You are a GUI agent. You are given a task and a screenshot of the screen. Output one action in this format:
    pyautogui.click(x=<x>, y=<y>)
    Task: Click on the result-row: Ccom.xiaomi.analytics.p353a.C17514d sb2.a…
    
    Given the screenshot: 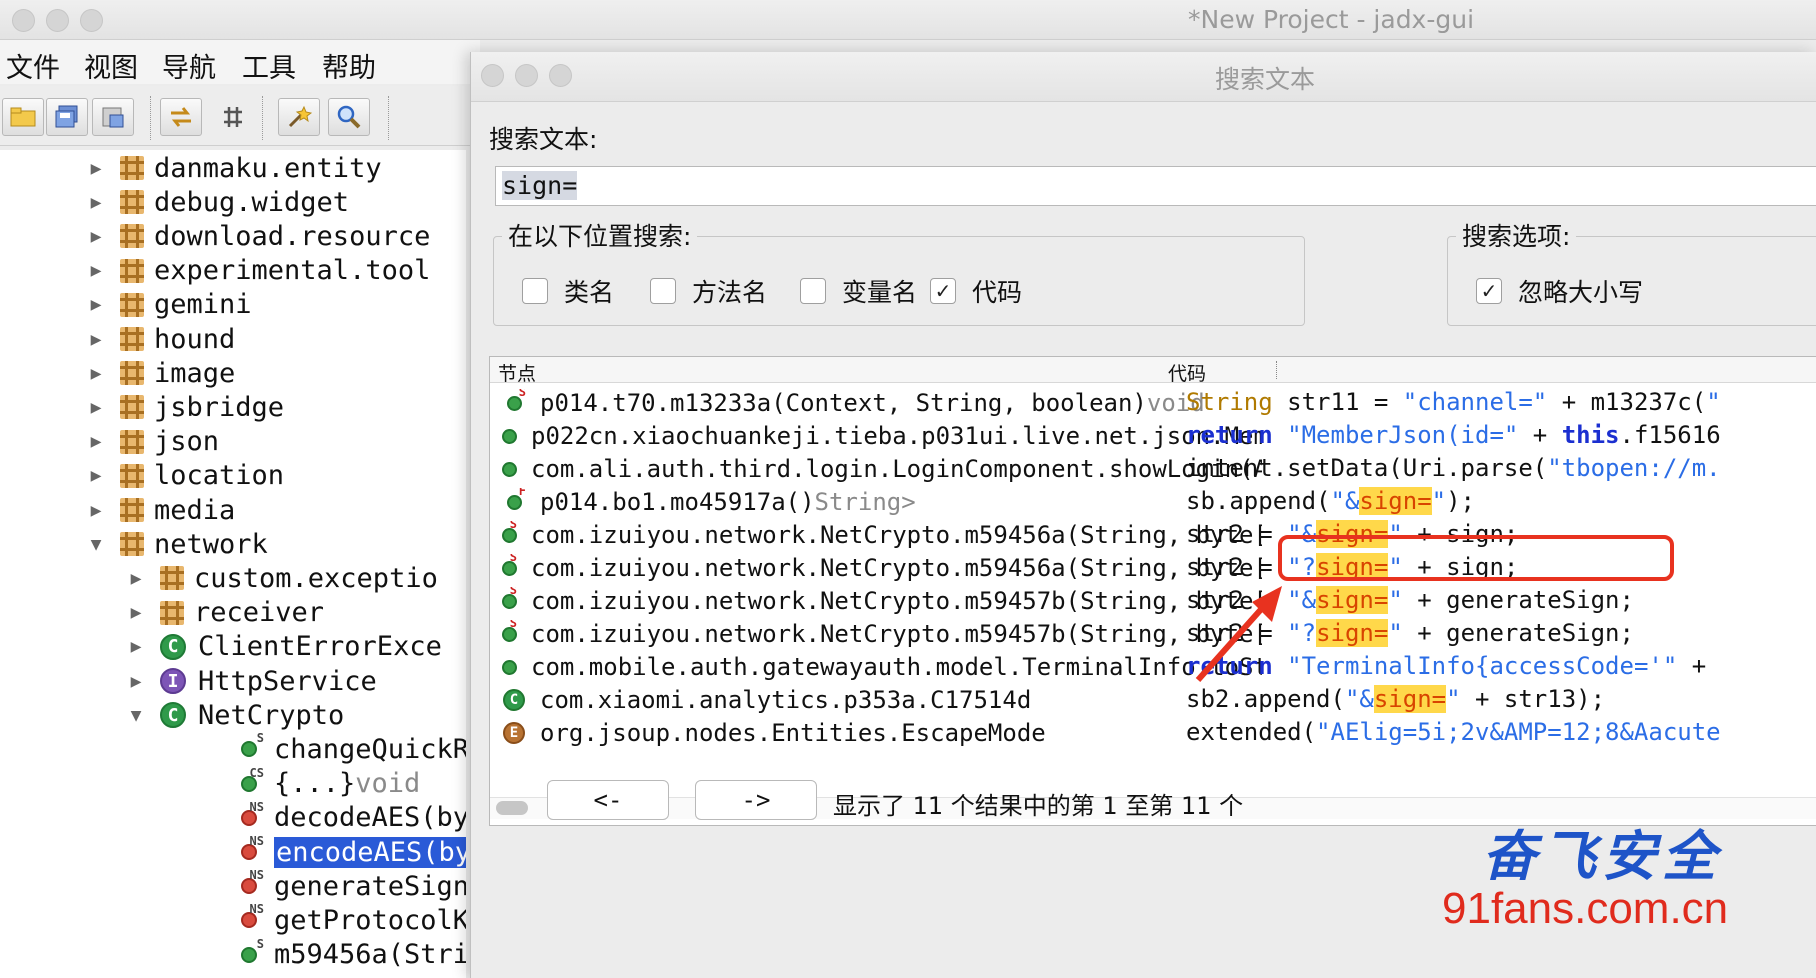 What is the action you would take?
    pyautogui.click(x=1153, y=700)
    